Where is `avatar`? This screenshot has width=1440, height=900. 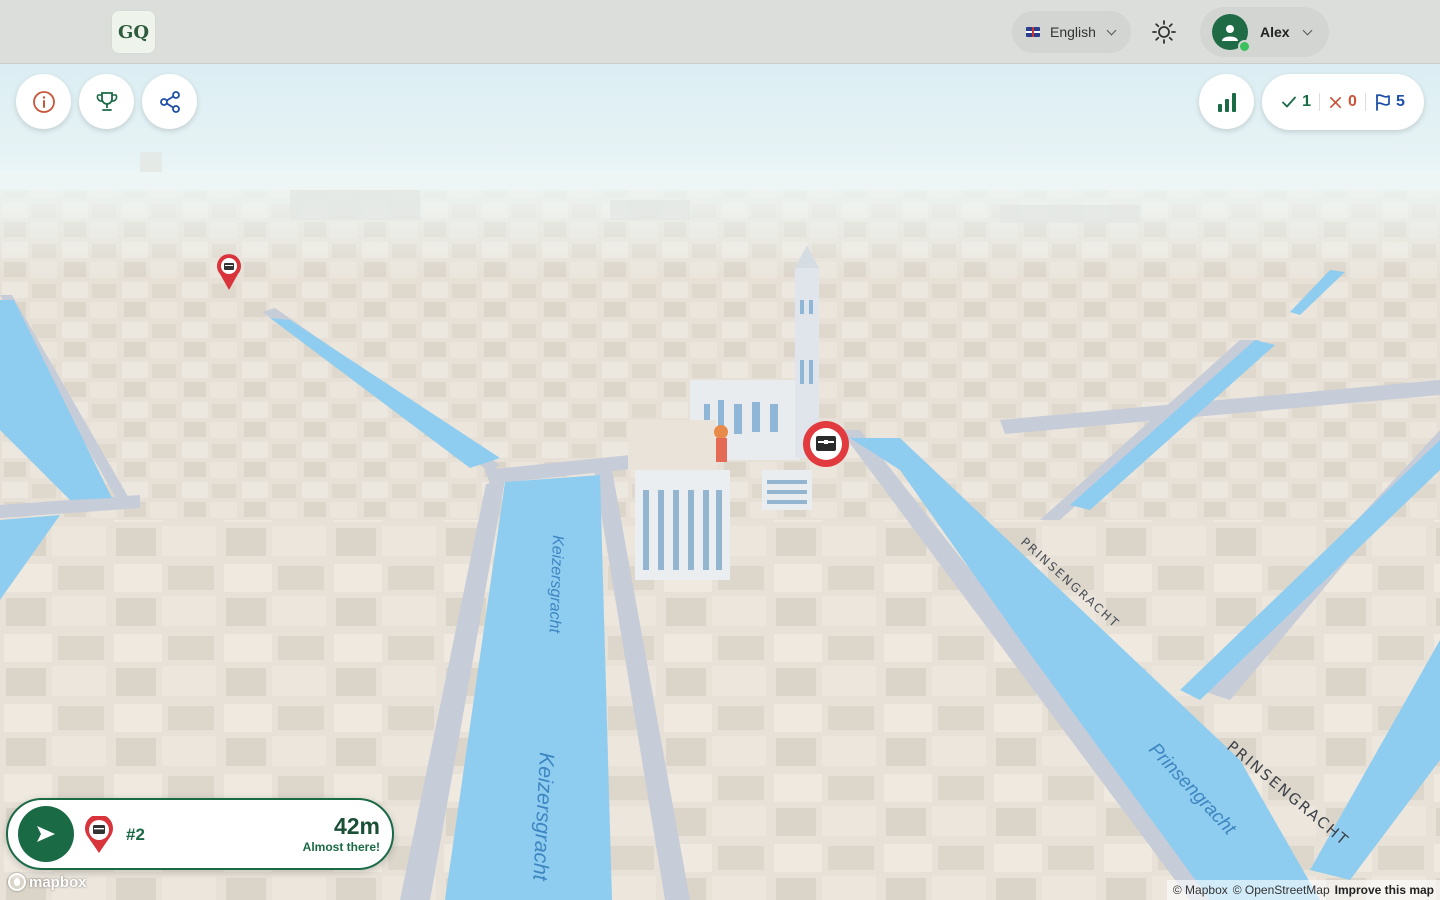 avatar is located at coordinates (1231, 33).